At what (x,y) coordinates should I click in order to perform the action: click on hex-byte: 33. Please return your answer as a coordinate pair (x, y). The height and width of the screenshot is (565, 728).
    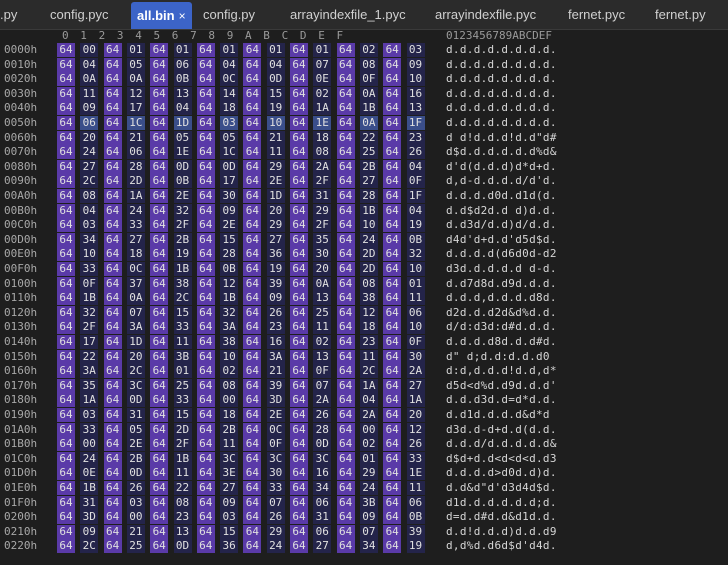
    Looking at the image, I should click on (89, 269).